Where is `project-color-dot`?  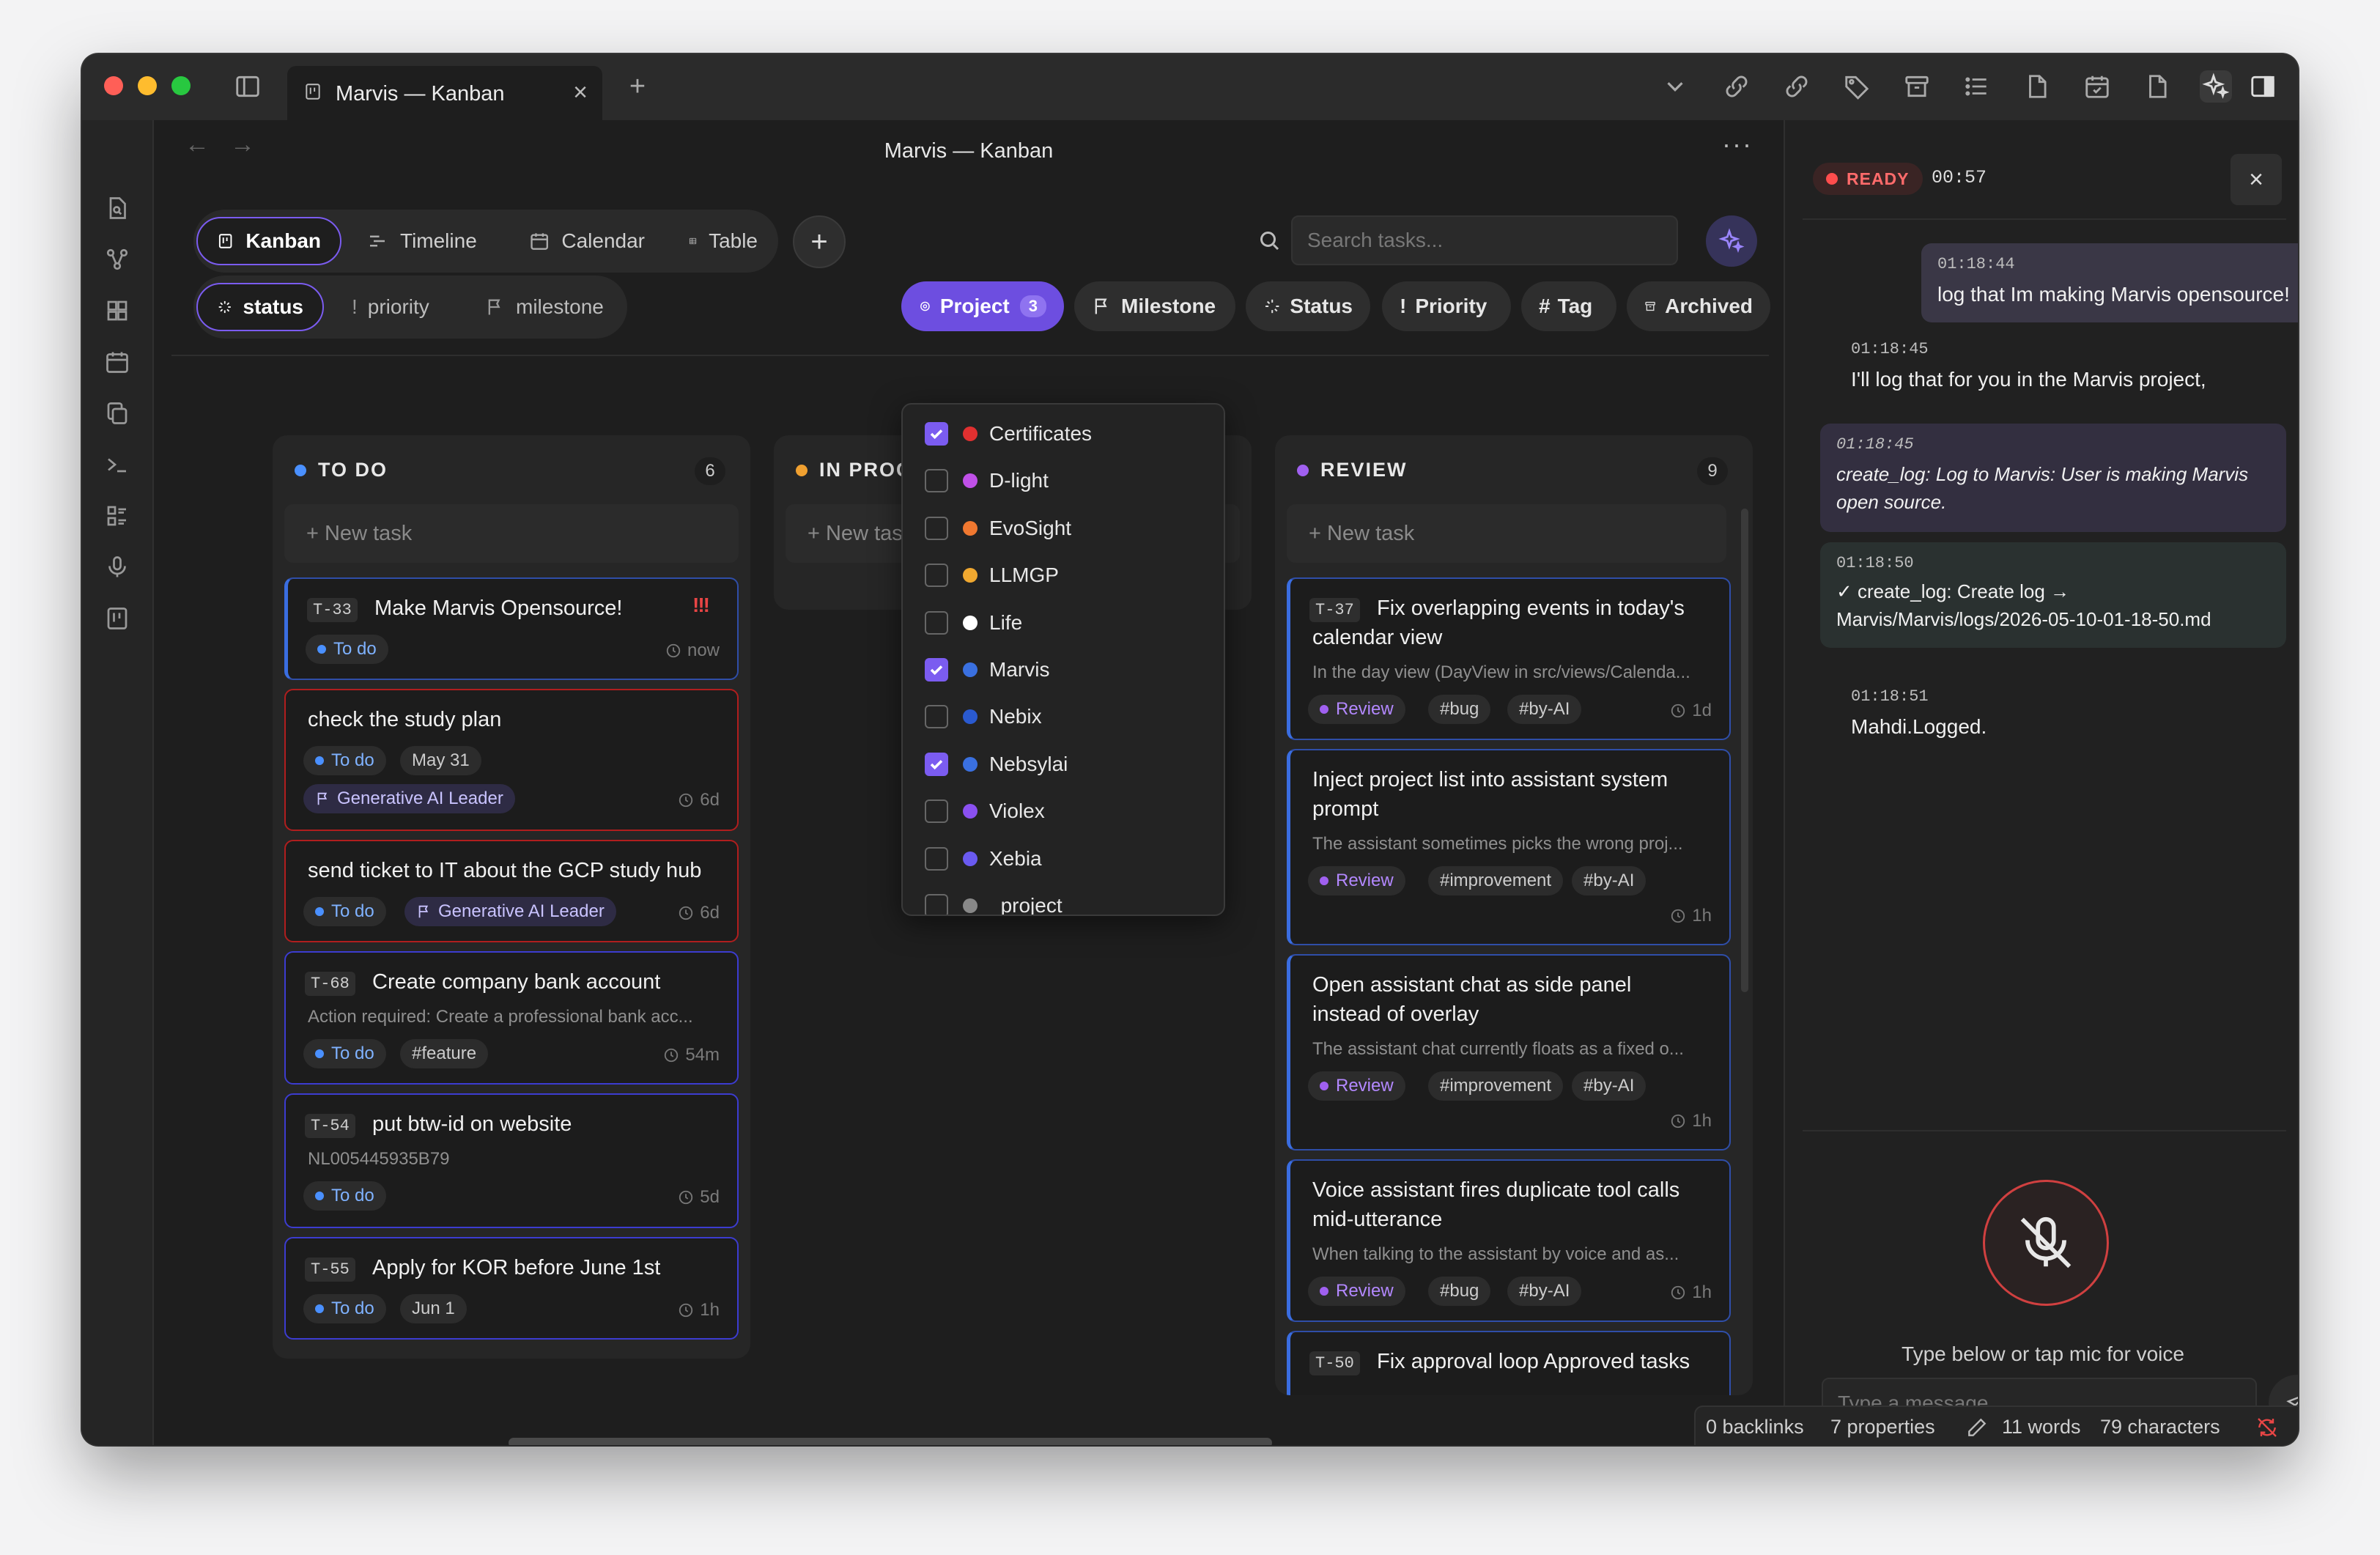 project-color-dot is located at coordinates (970, 622).